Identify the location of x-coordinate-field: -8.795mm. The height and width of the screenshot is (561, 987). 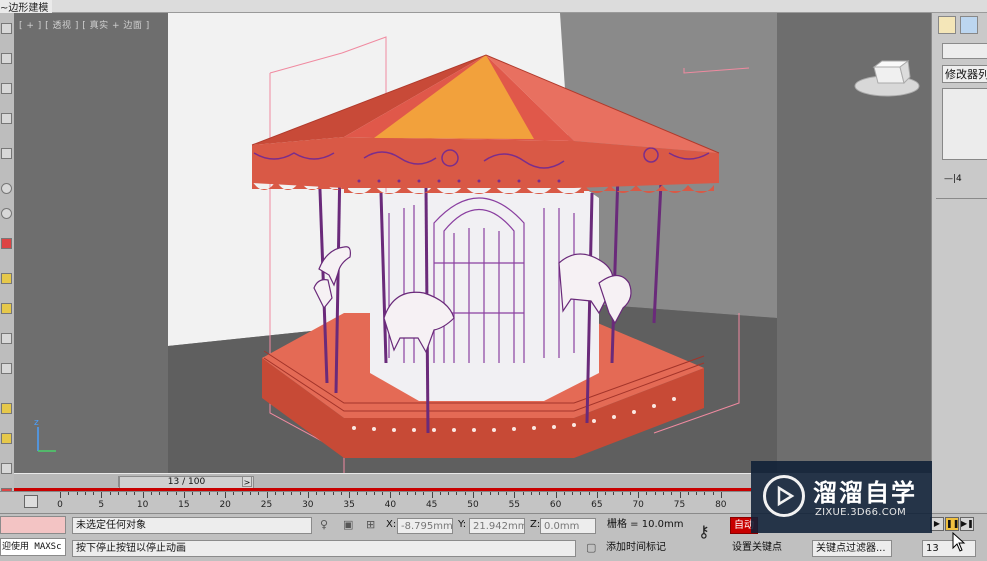
(425, 526).